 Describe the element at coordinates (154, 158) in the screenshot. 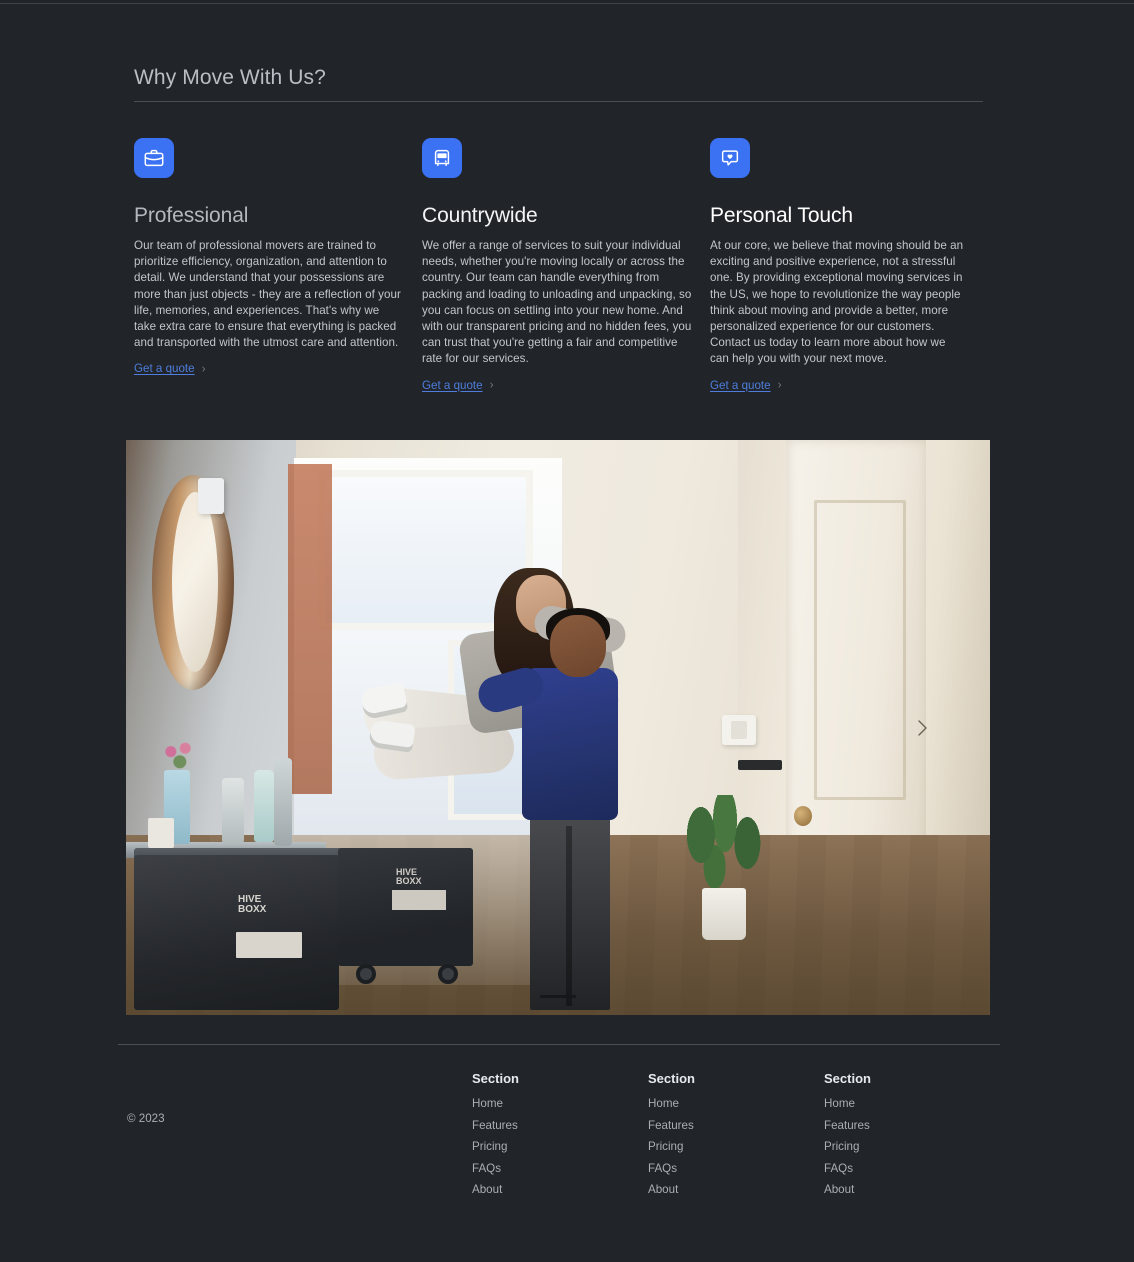

I see `briefcase-icon` at that location.